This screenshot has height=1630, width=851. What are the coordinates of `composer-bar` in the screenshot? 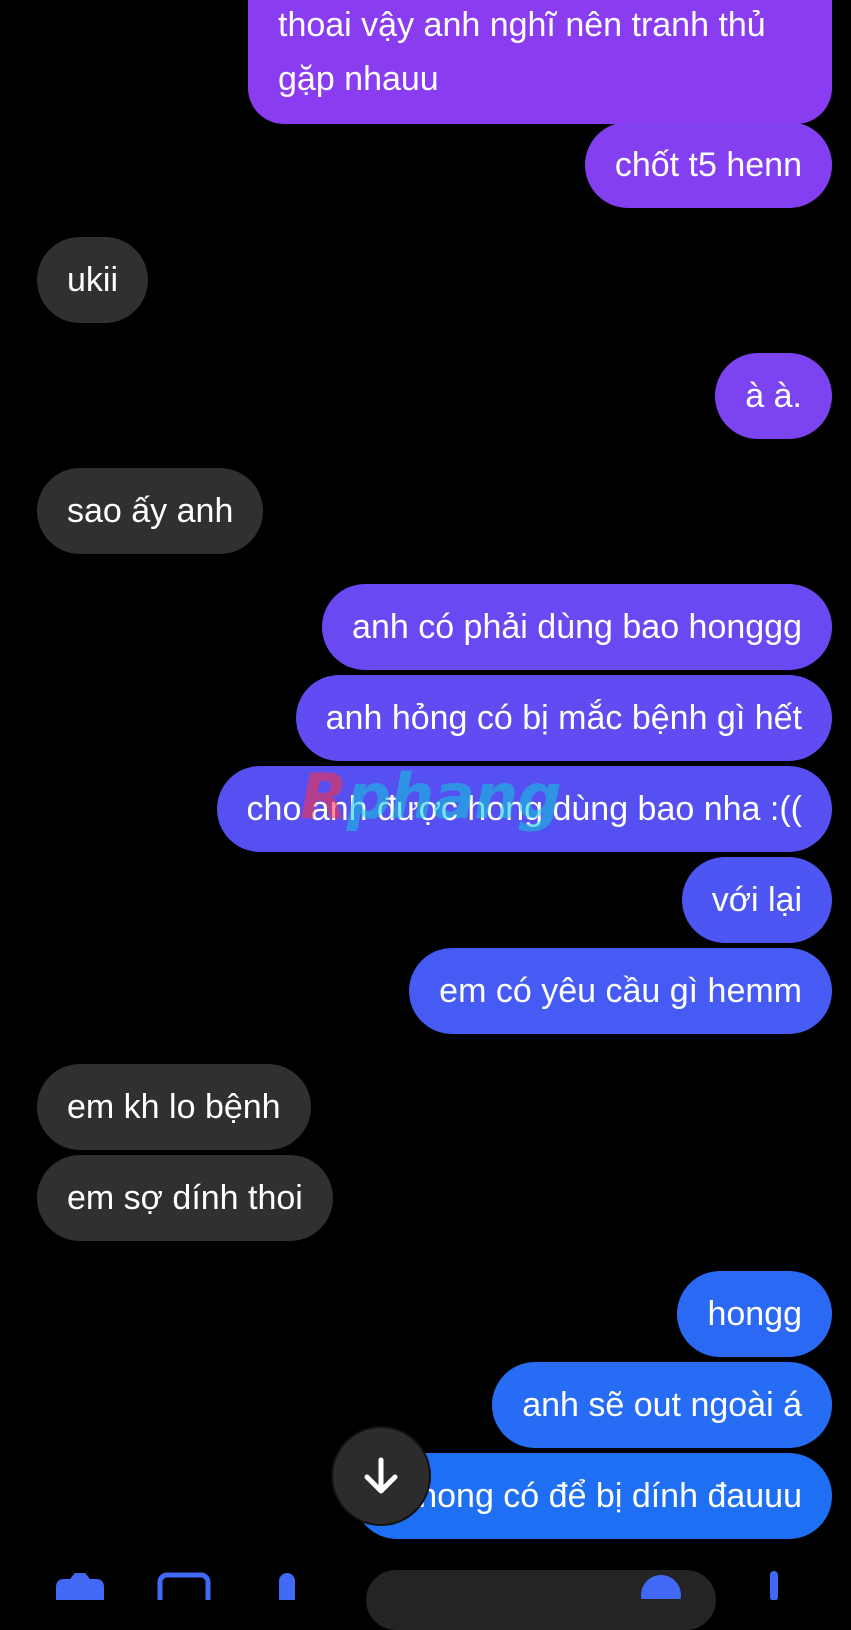 It's located at (425, 1592).